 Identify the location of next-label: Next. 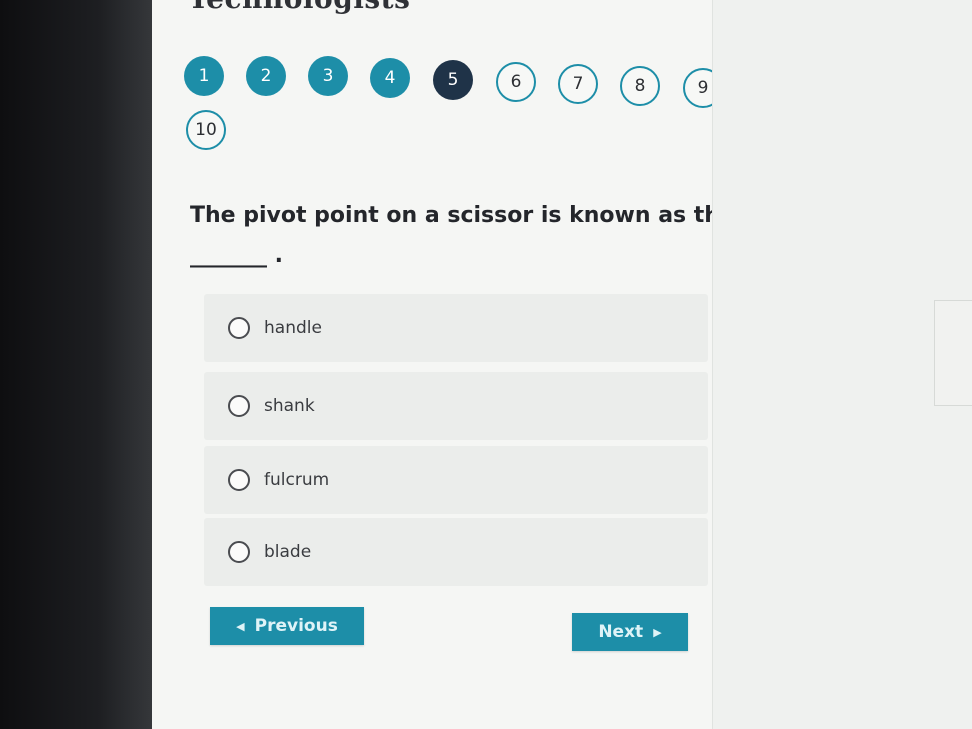
(621, 632).